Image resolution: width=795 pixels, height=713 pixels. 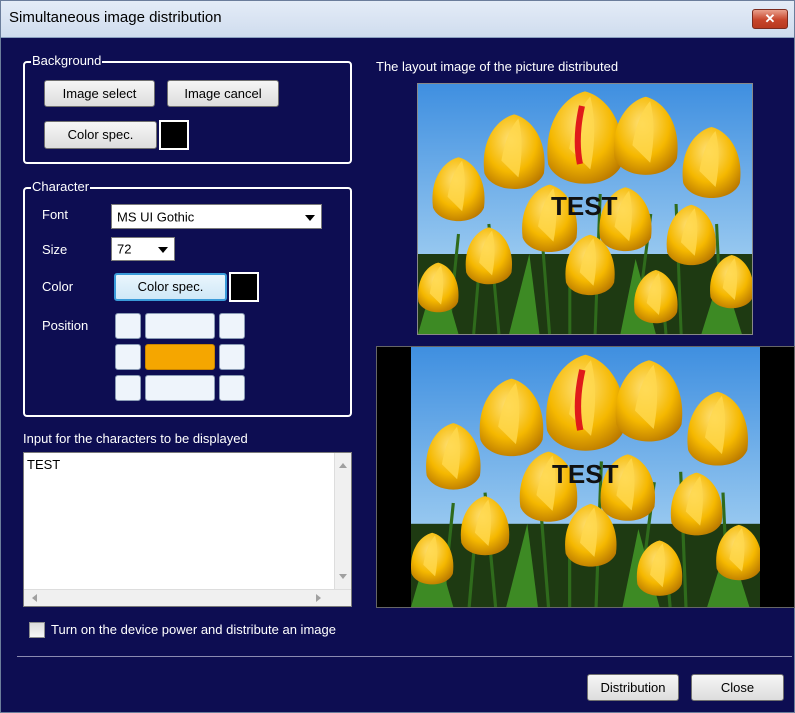 What do you see at coordinates (187, 529) in the screenshot?
I see `characters-textarea: TEST` at bounding box center [187, 529].